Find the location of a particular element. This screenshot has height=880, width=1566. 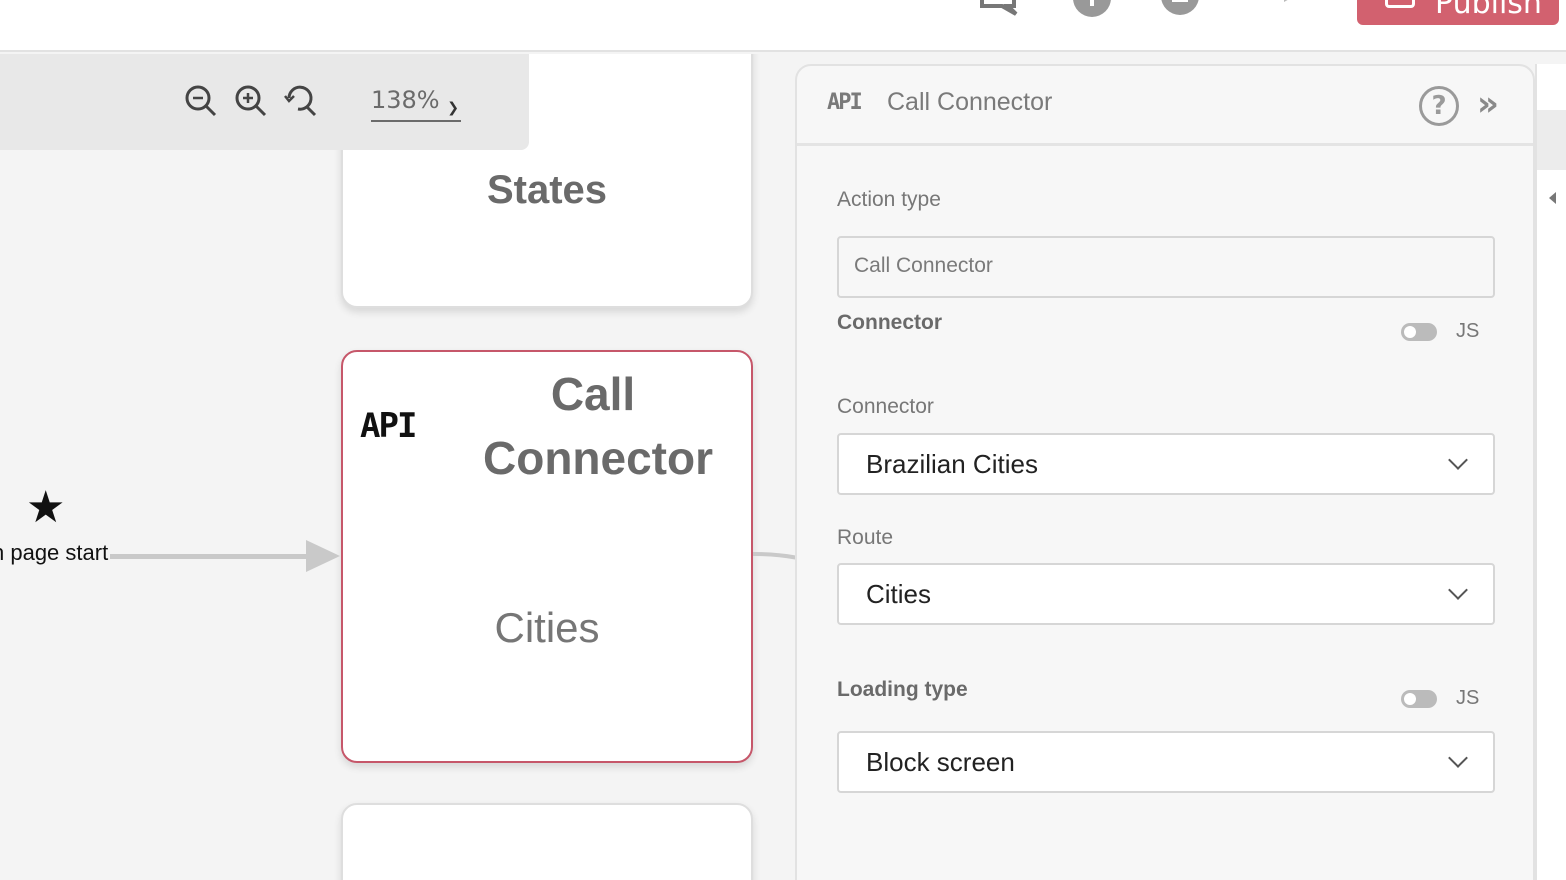

zoom-level-select: 138% ❯ is located at coordinates (416, 102).